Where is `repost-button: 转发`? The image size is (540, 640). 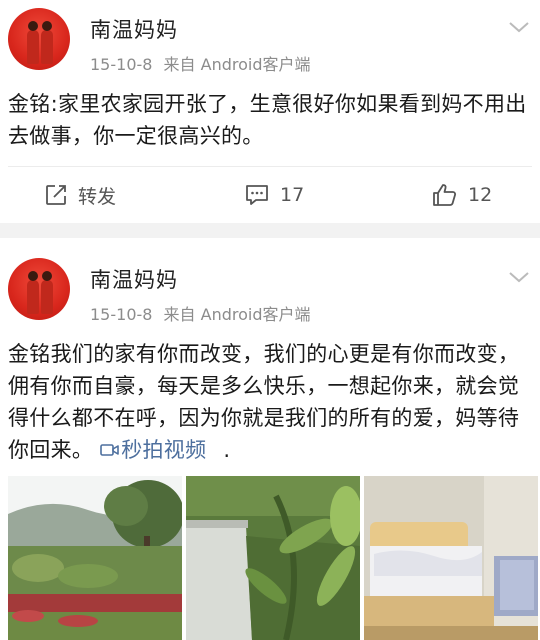 repost-button: 转发 is located at coordinates (80, 195).